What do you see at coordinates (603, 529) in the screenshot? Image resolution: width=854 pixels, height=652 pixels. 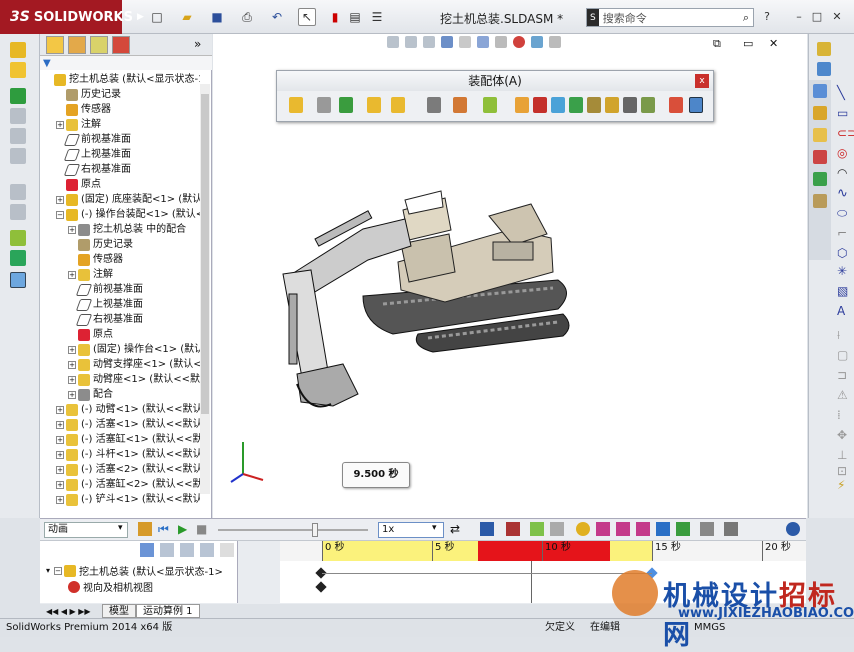 I see `spring-icon` at bounding box center [603, 529].